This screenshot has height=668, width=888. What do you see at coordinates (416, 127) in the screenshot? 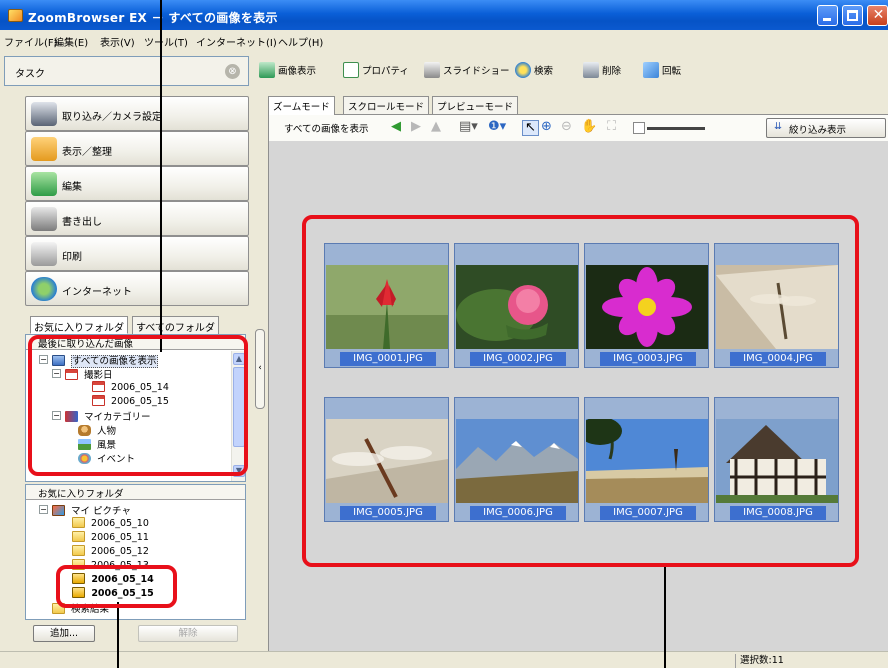
I see `forward-arrow-icon: ▶` at bounding box center [416, 127].